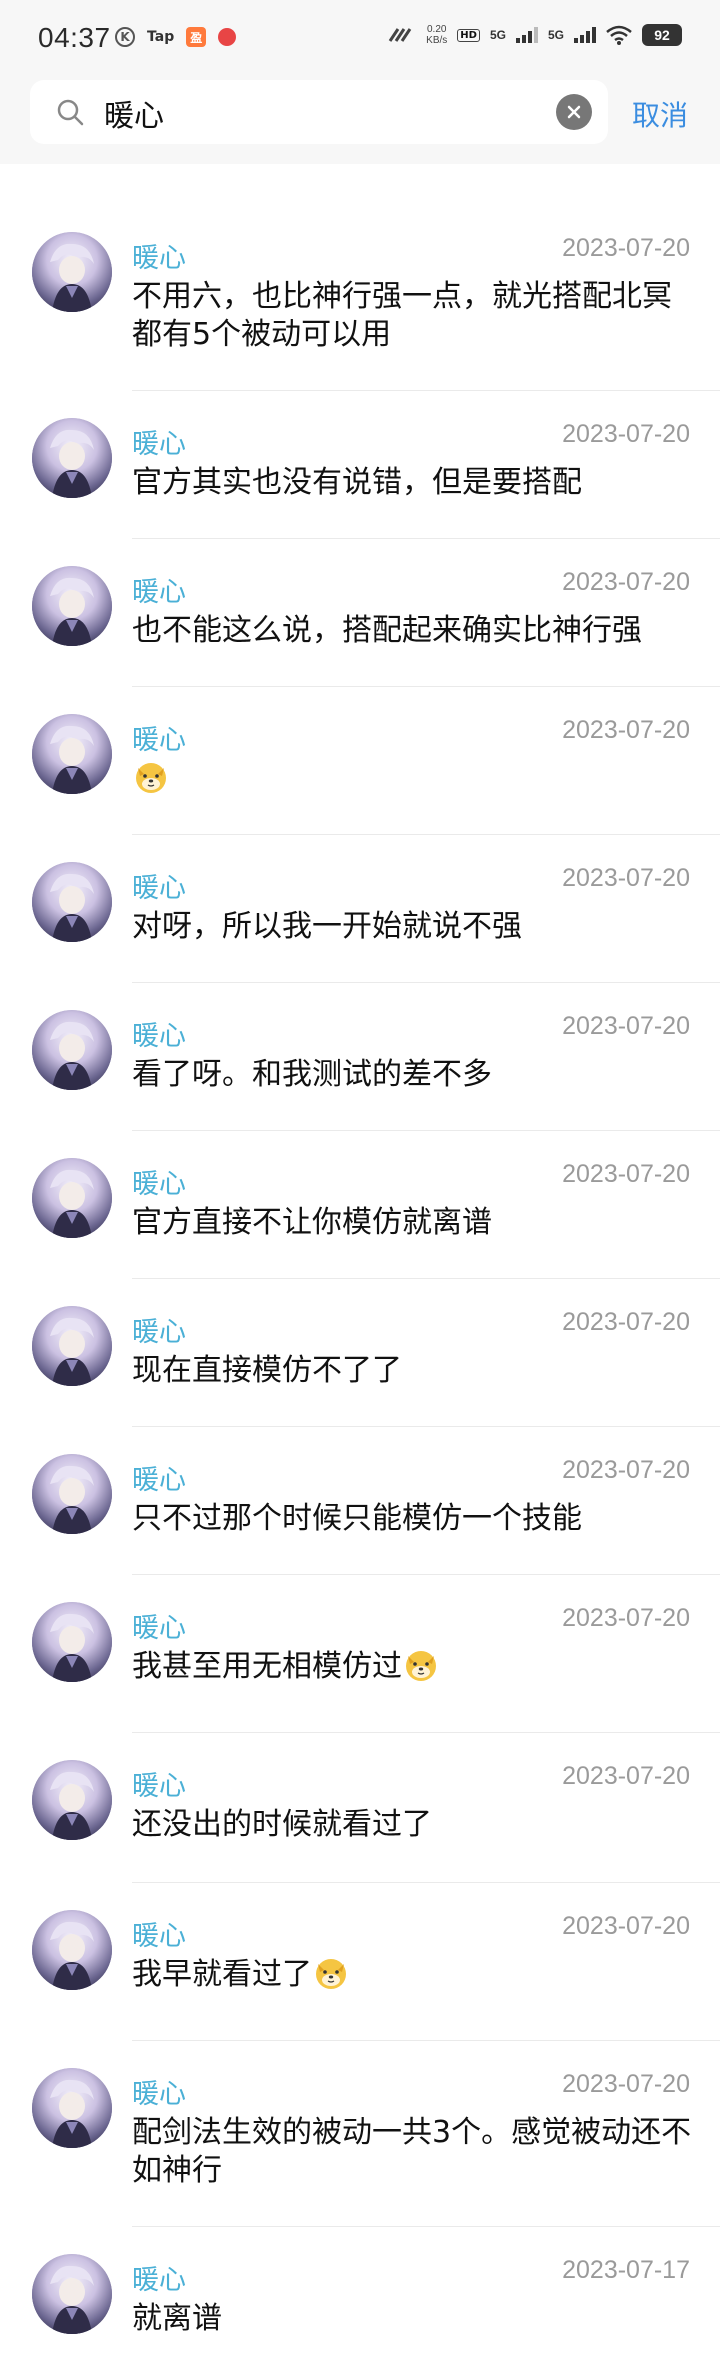 The width and height of the screenshot is (720, 2376). Describe the element at coordinates (312, 1222) in the screenshot. I see `message-text-content: 官方直接不让你模仿就离谱` at that location.